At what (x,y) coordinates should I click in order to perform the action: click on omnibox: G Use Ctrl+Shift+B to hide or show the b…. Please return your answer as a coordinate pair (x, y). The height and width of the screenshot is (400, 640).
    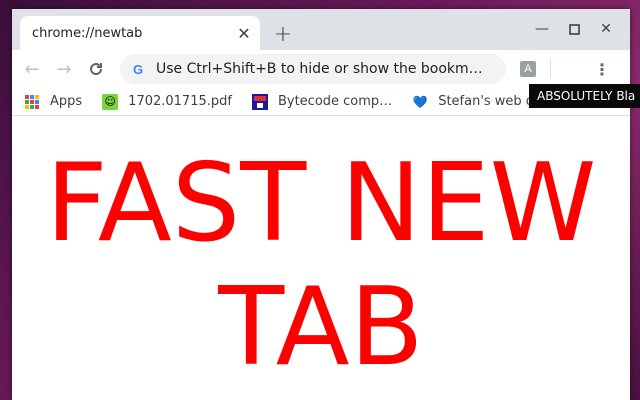
    Looking at the image, I should click on (313, 69).